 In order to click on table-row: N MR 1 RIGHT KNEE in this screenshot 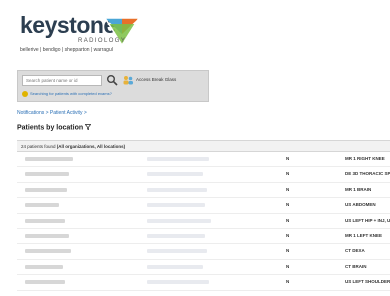, I will do `click(203, 160)`.